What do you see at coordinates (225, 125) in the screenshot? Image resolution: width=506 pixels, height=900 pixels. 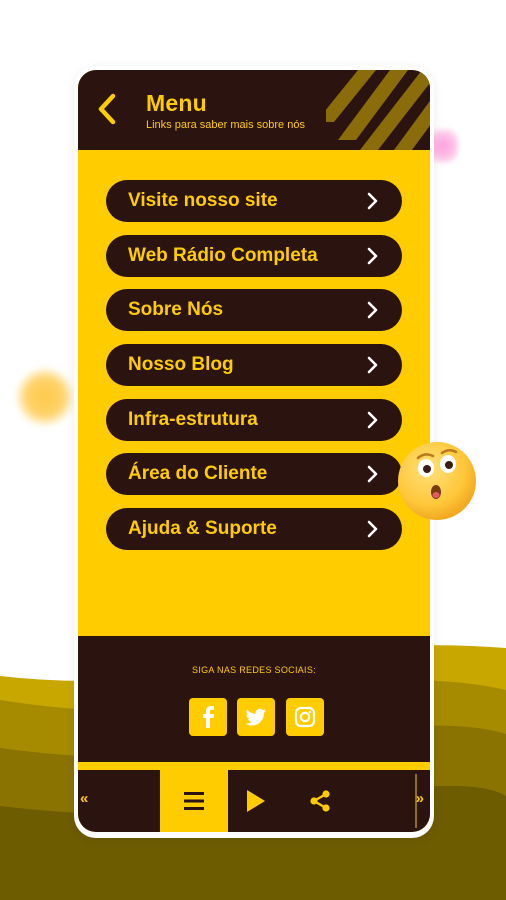 I see `page-subtitle: Links para saber mais sobre nós` at bounding box center [225, 125].